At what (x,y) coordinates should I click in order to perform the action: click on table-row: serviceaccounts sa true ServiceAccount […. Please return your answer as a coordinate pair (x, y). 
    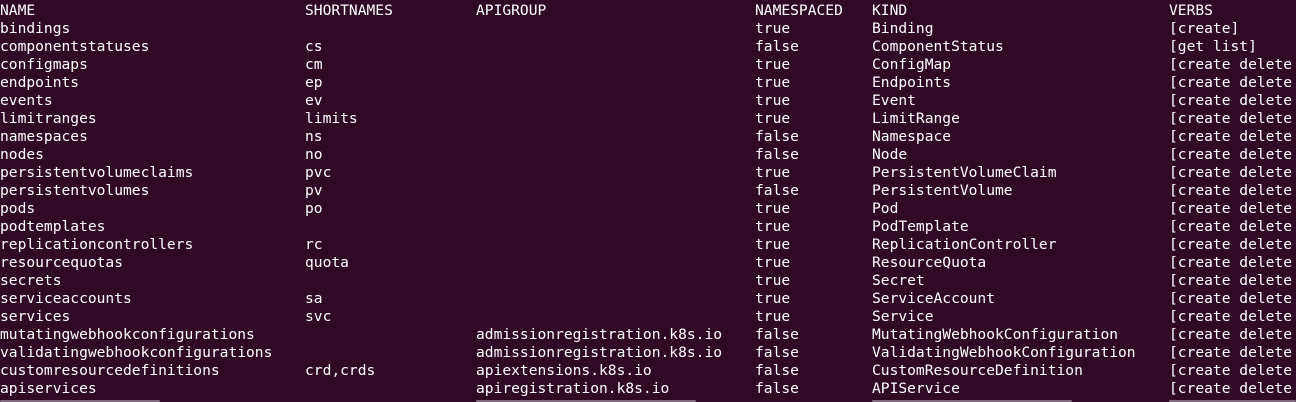
    Looking at the image, I should click on (648, 299).